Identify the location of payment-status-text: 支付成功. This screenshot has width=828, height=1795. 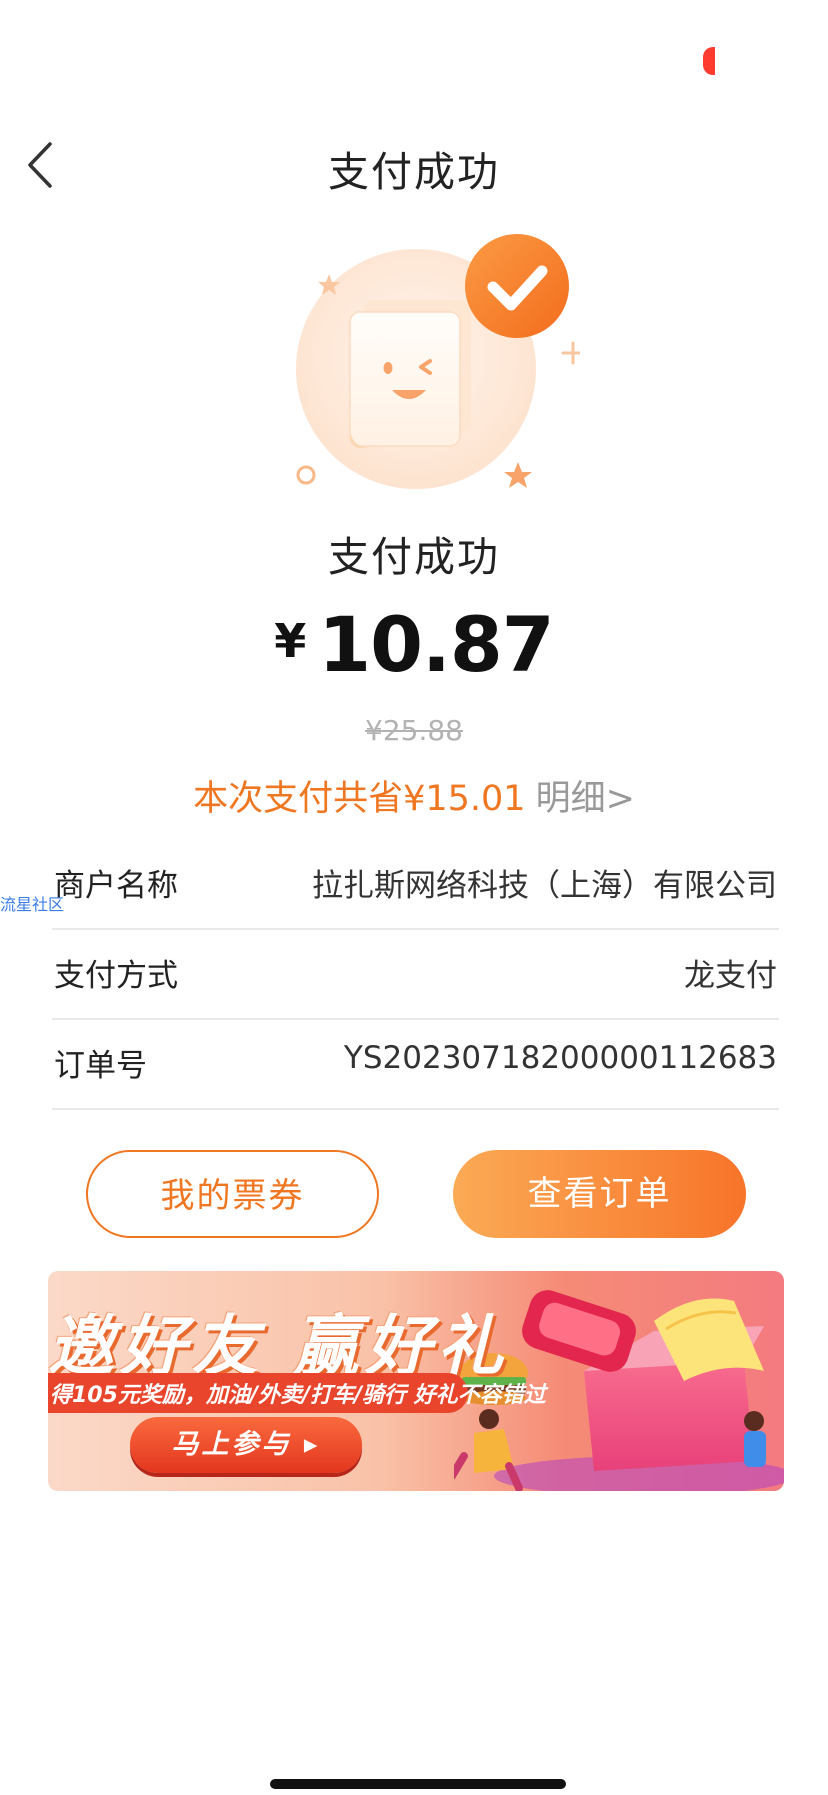
(414, 557).